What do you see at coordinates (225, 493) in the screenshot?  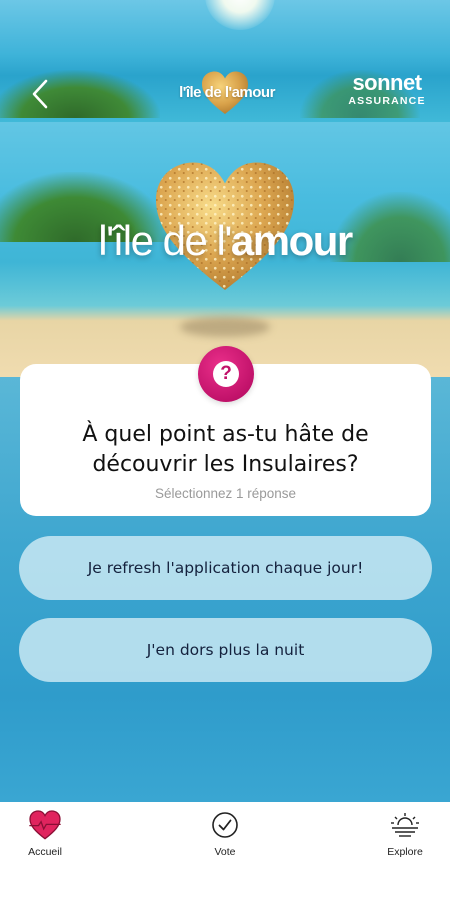 I see `question-hint: Sélectionnez 1 réponse` at bounding box center [225, 493].